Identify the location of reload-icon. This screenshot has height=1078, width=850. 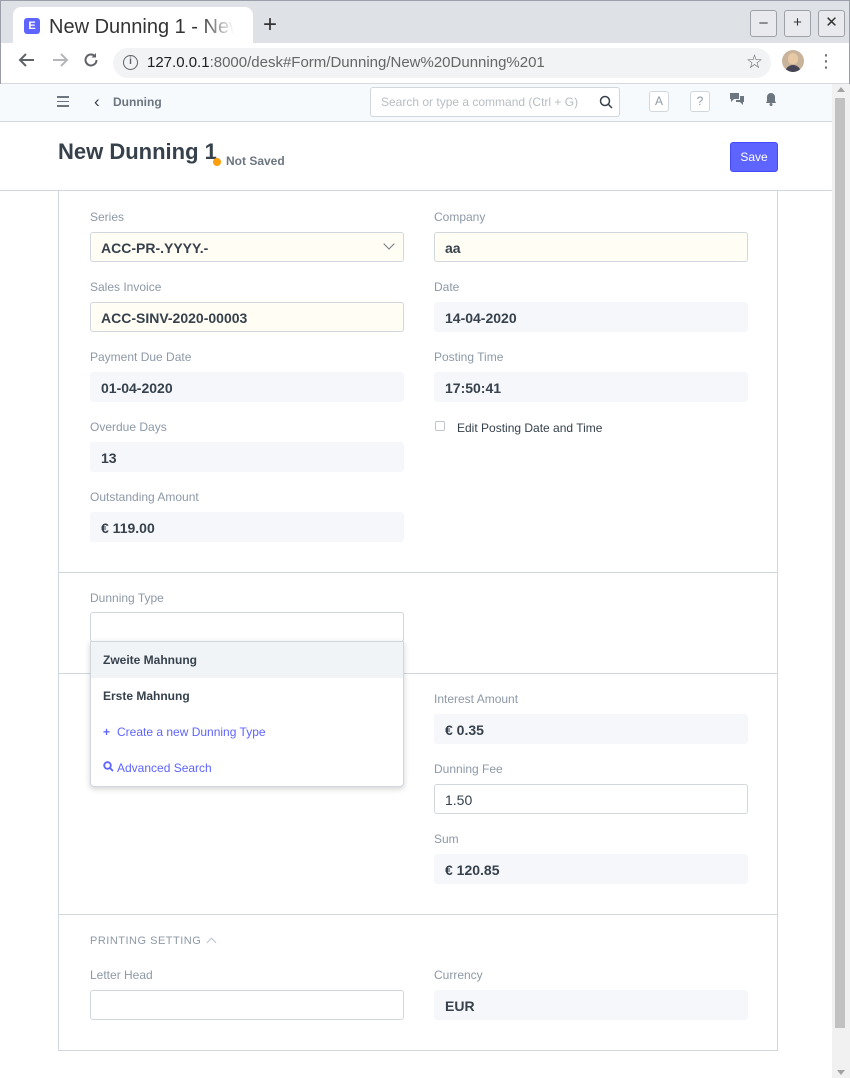
(91, 63).